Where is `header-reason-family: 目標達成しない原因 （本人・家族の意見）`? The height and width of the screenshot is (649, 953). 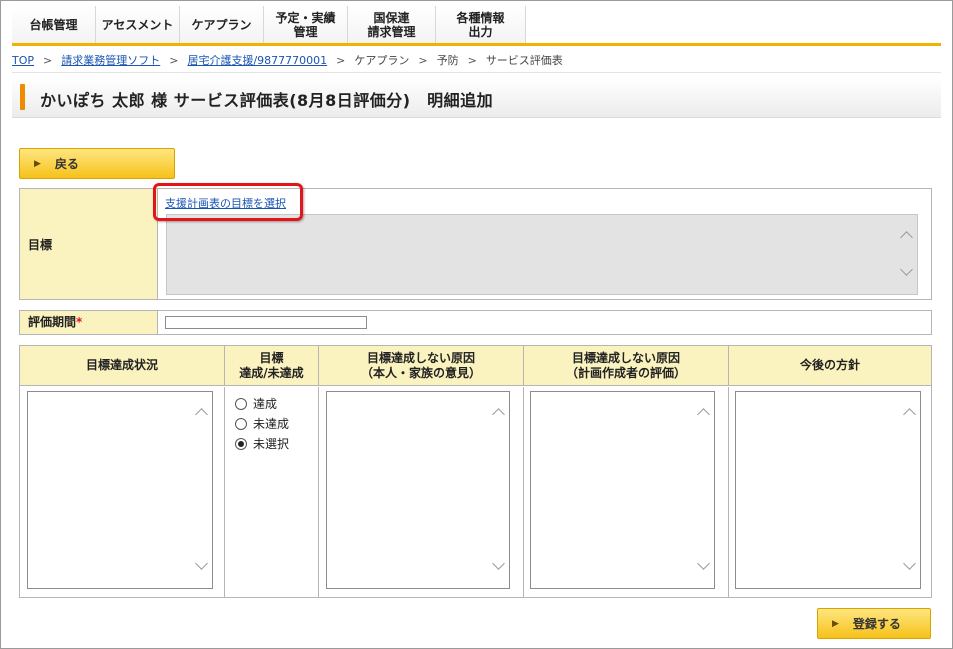 header-reason-family: 目標達成しない原因 （本人・家族の意見） is located at coordinates (421, 366).